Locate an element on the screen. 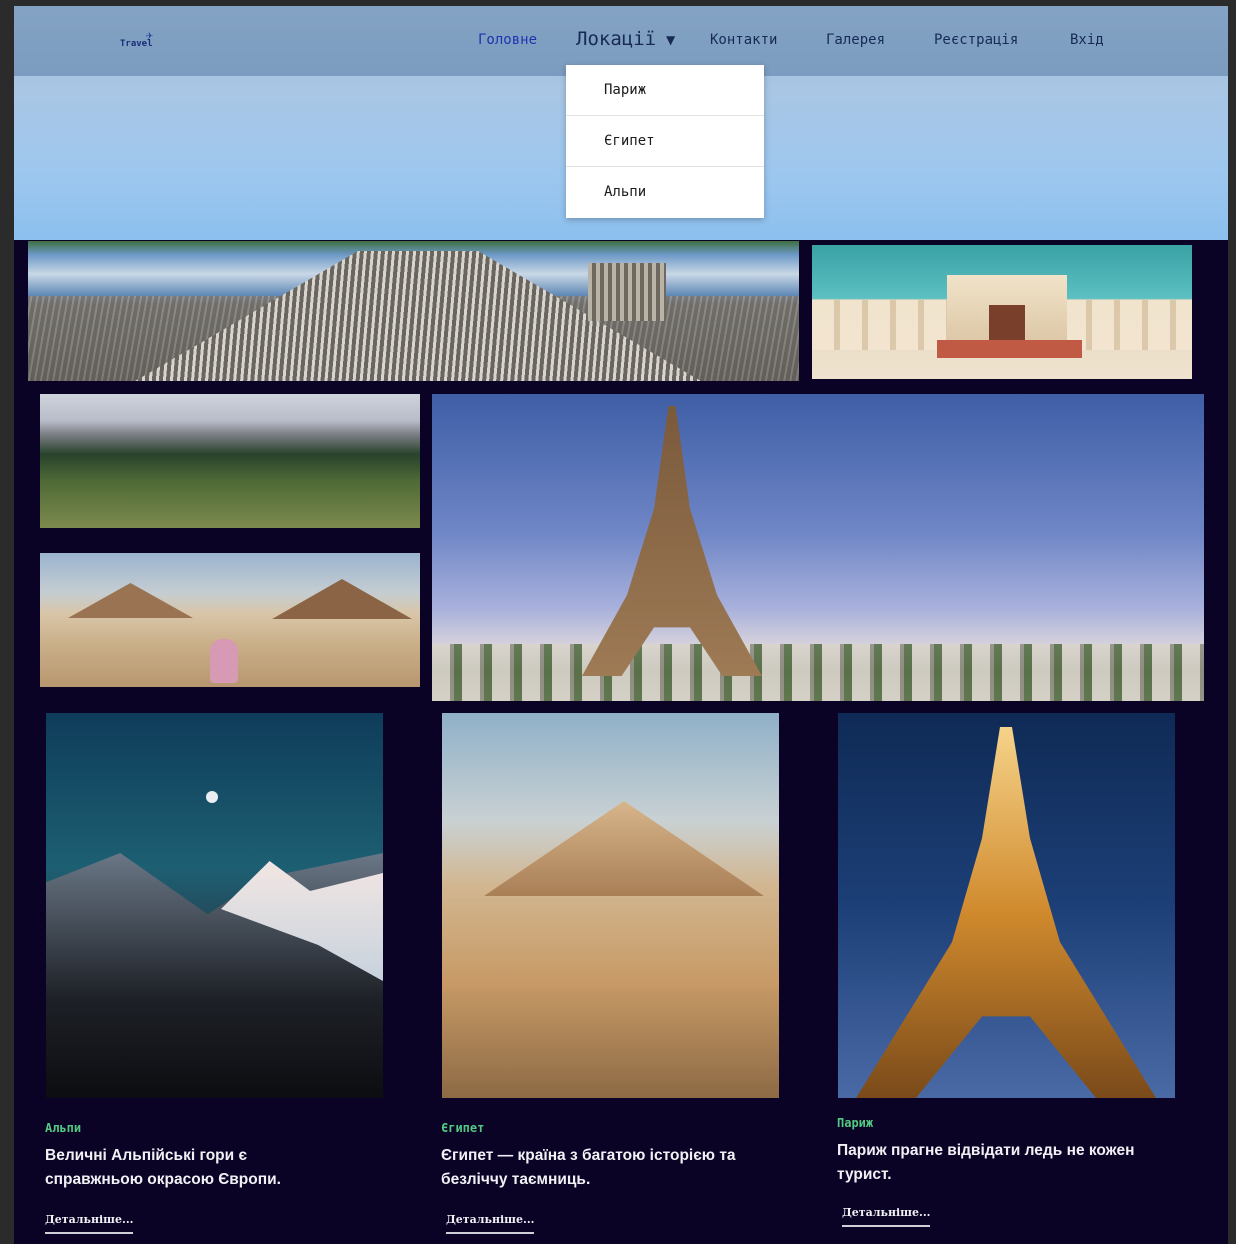 The image size is (1236, 1244). door-shape is located at coordinates (1007, 322).